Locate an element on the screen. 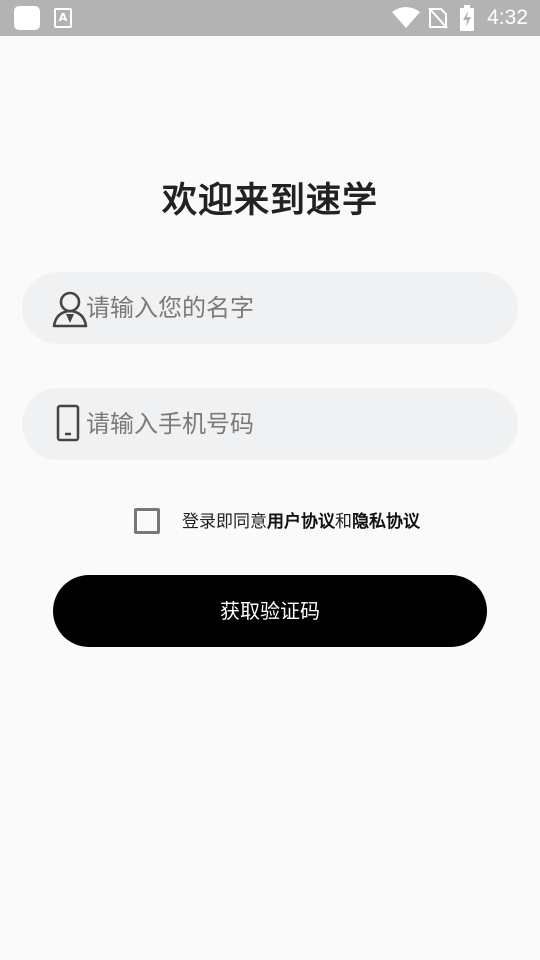  app-icon is located at coordinates (27, 18).